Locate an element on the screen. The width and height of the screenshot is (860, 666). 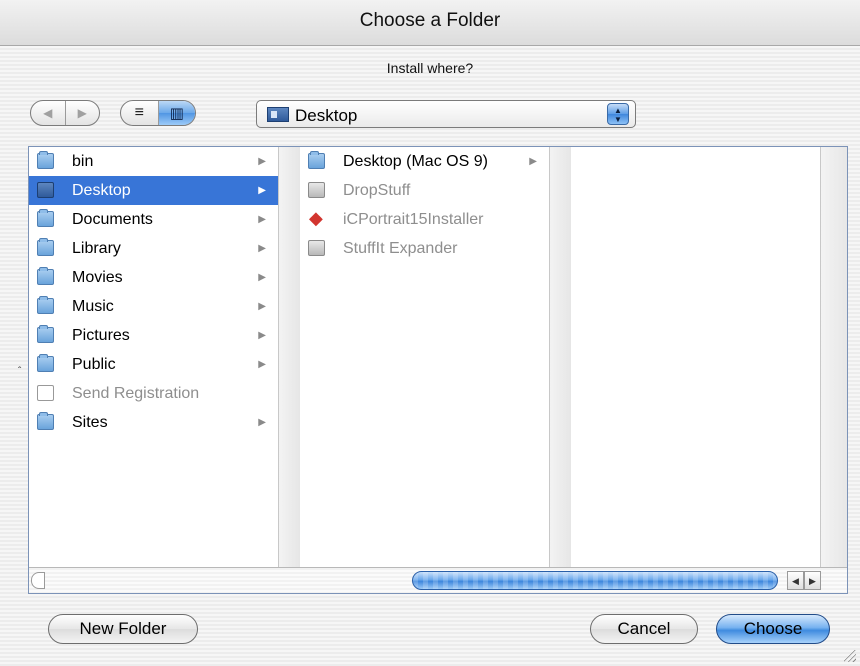
list-item-label: iCPortrait15Installer is located at coordinates (413, 219).